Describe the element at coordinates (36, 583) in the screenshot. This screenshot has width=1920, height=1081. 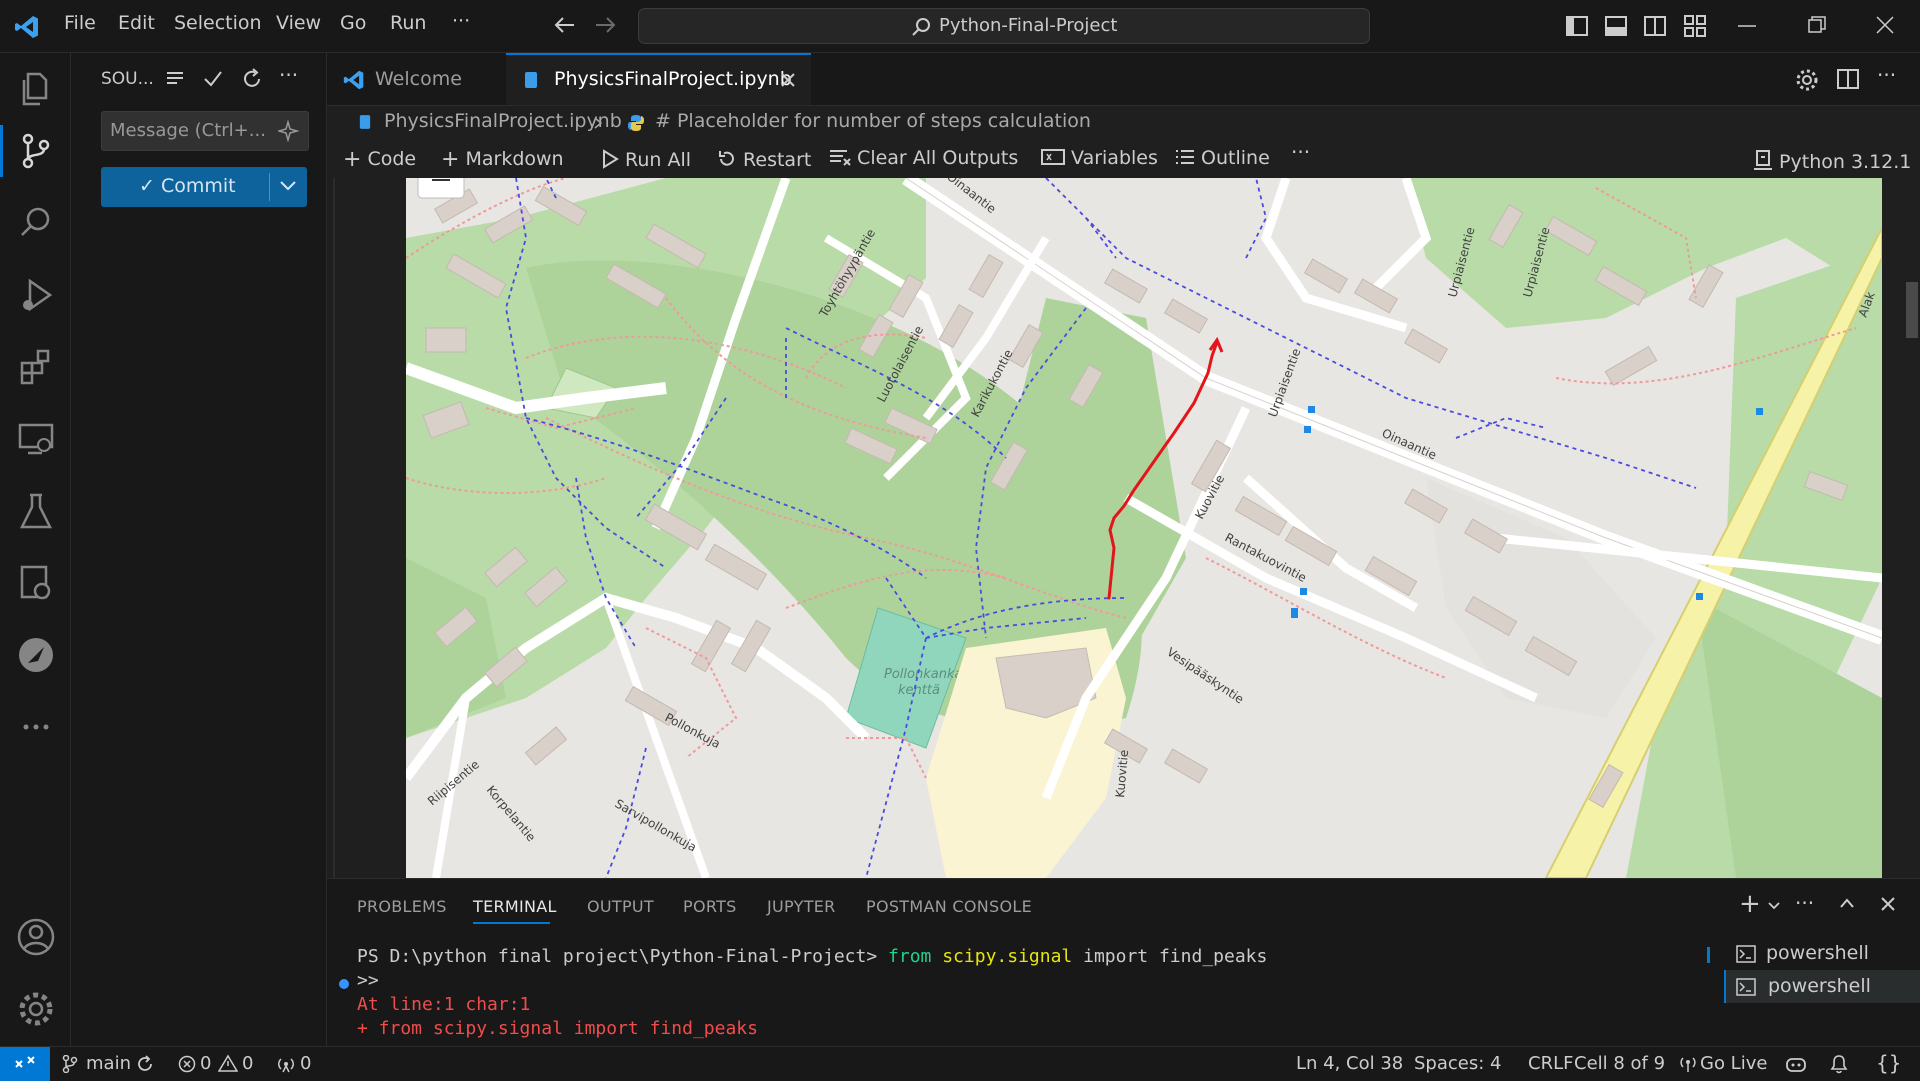
I see `postman-collections-icon` at that location.